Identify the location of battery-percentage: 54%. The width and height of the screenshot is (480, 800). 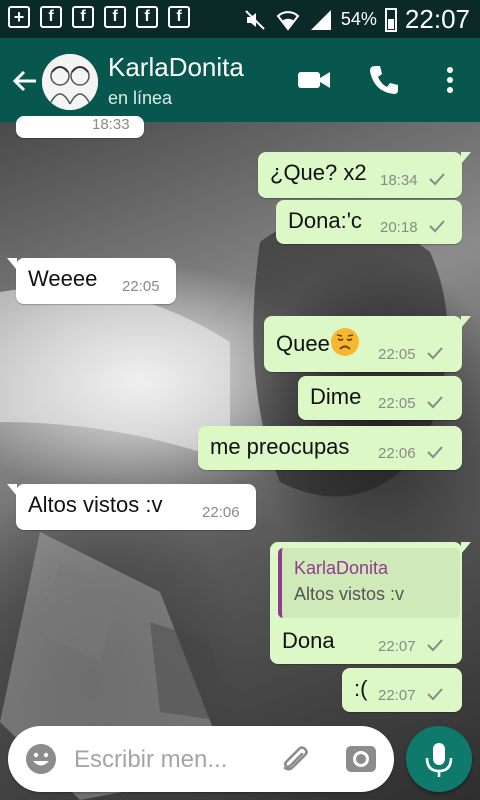
(358, 19).